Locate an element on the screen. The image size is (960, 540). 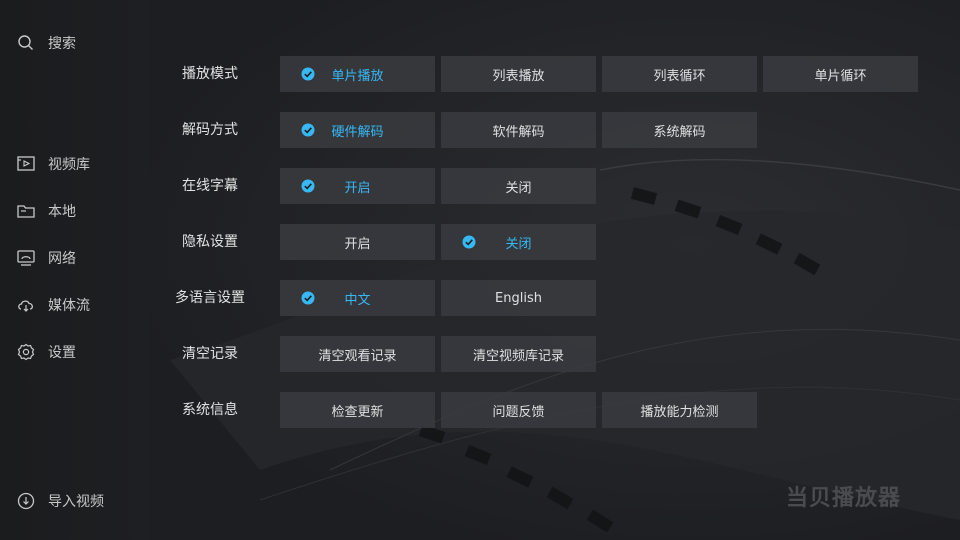
search-icon is located at coordinates (26, 43).